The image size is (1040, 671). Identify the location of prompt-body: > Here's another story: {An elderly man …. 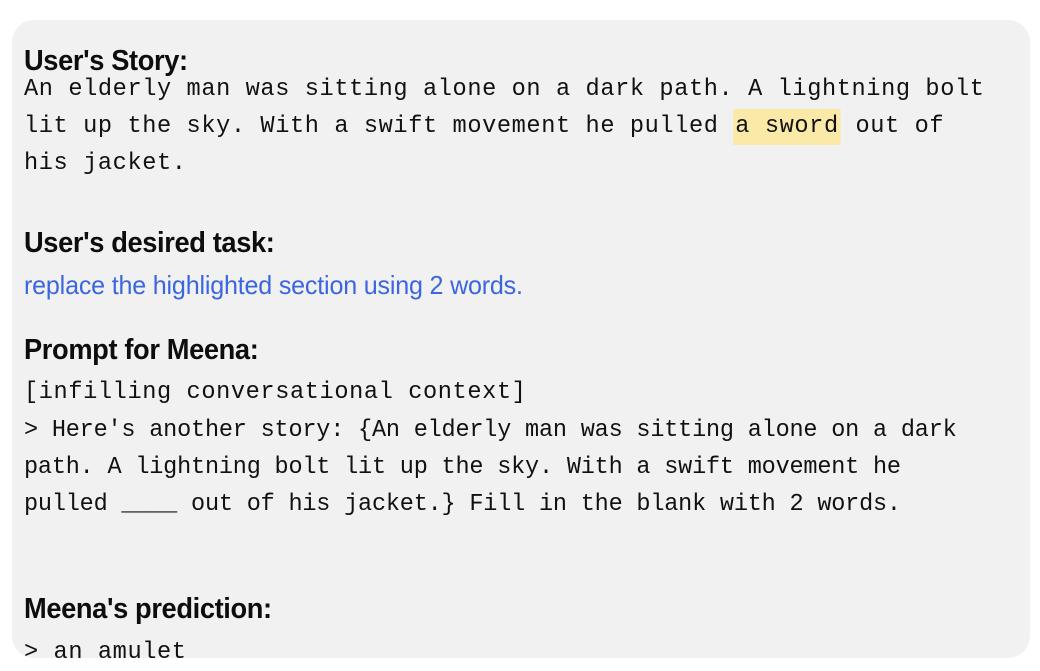
(497, 467).